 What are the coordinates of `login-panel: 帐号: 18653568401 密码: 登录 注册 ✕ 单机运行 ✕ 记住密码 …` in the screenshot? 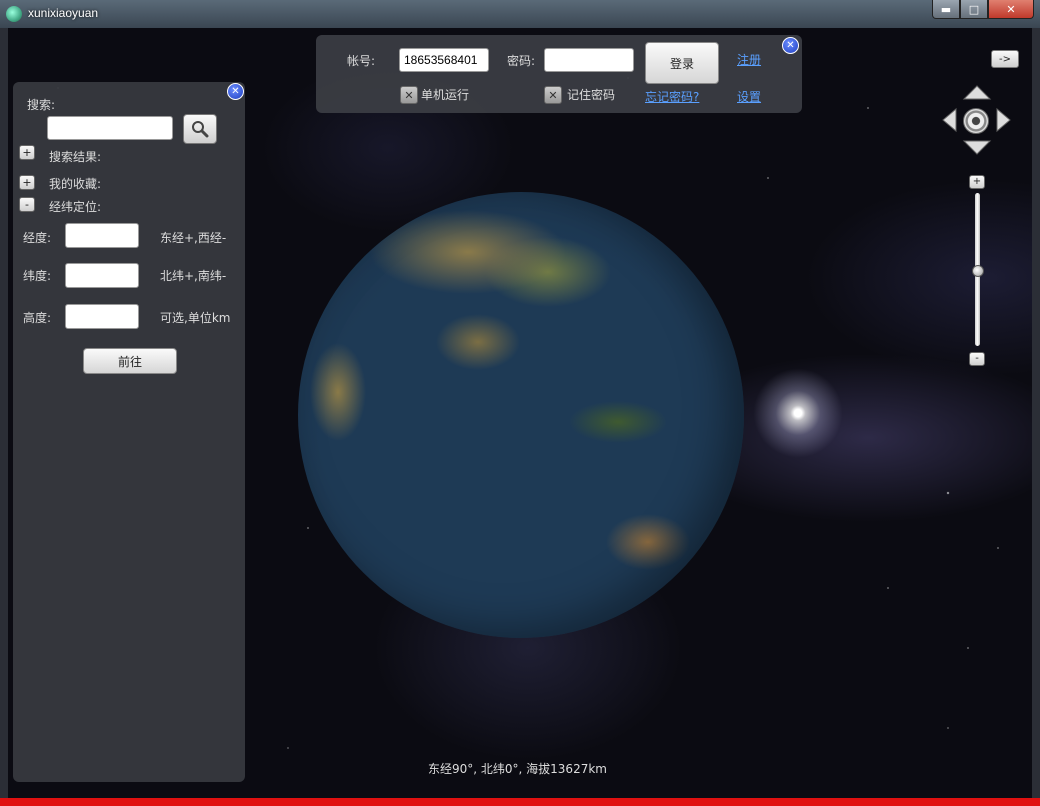 It's located at (559, 74).